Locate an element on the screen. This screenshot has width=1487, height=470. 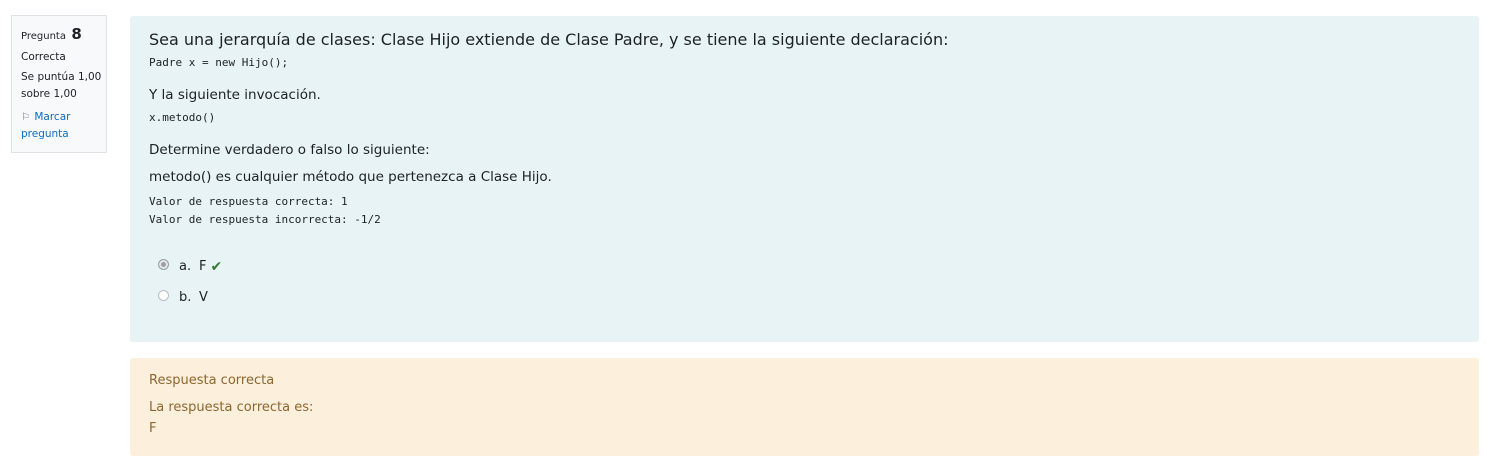
correct-answer-label: La respuesta correcta es: is located at coordinates (231, 407).